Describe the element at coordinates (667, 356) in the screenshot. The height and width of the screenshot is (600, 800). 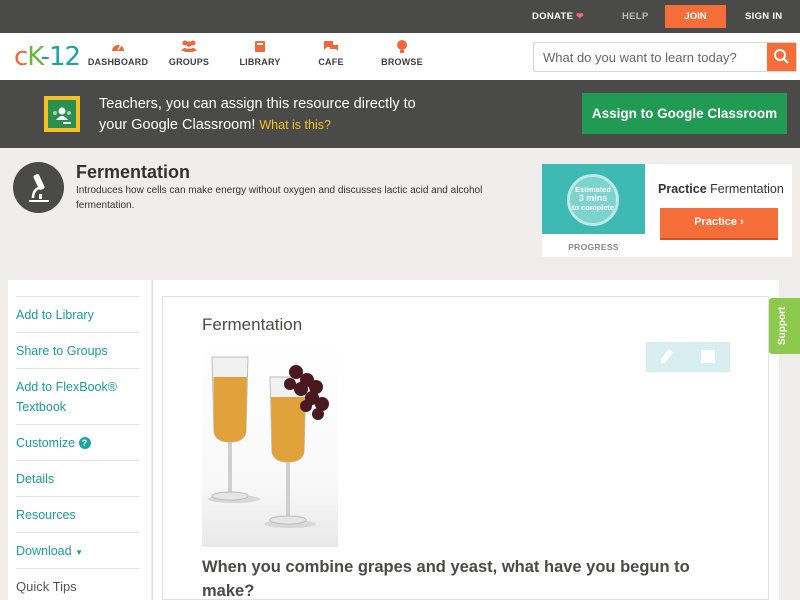
I see `pencil-icon` at that location.